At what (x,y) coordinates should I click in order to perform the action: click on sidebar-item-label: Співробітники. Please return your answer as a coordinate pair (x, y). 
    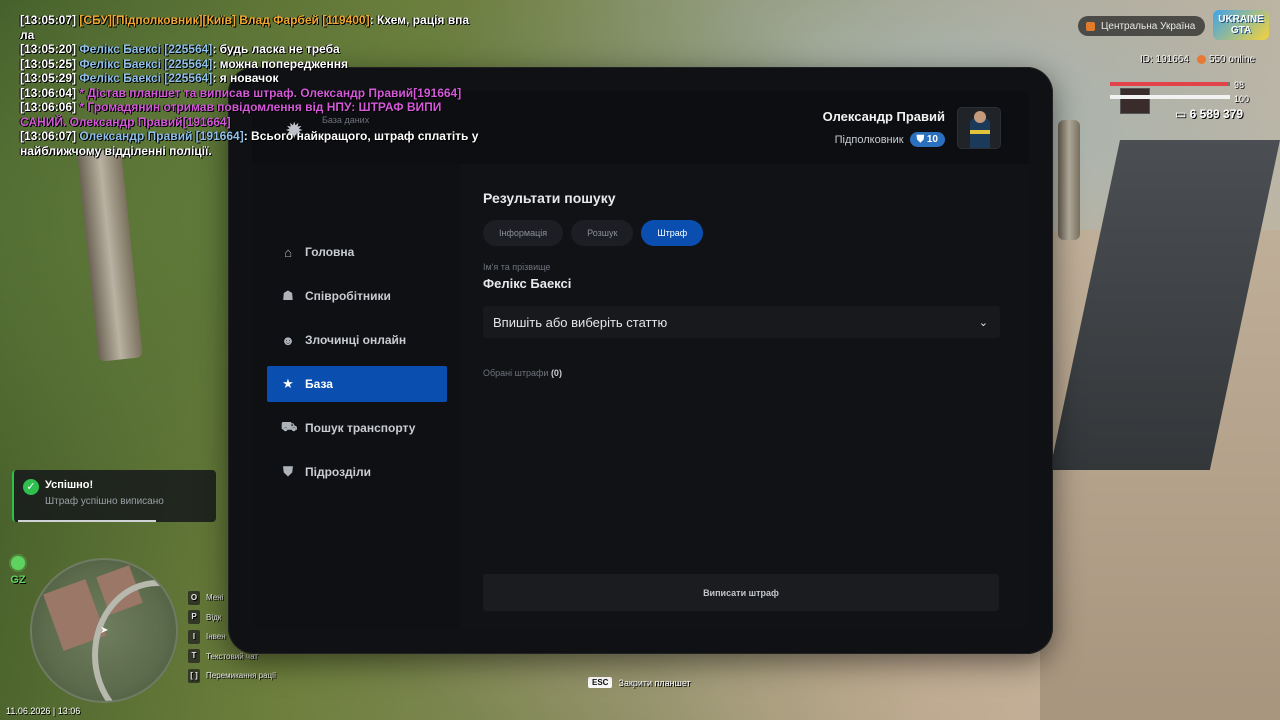
    Looking at the image, I should click on (348, 296).